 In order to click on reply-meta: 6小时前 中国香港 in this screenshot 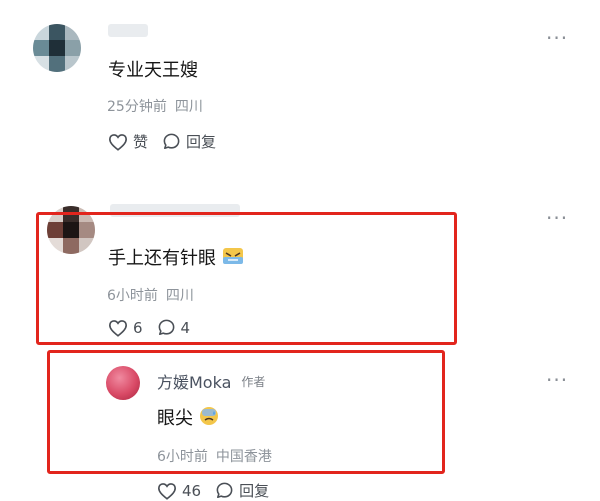, I will do `click(214, 456)`.